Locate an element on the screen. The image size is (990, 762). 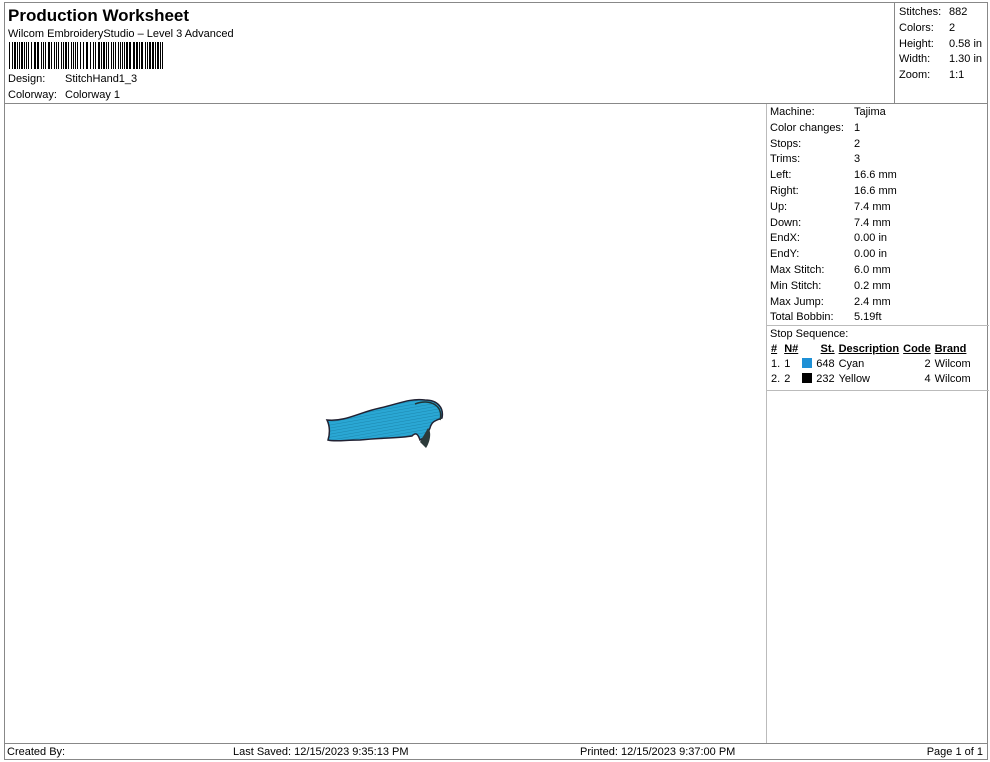
barcode is located at coordinates (103, 55).